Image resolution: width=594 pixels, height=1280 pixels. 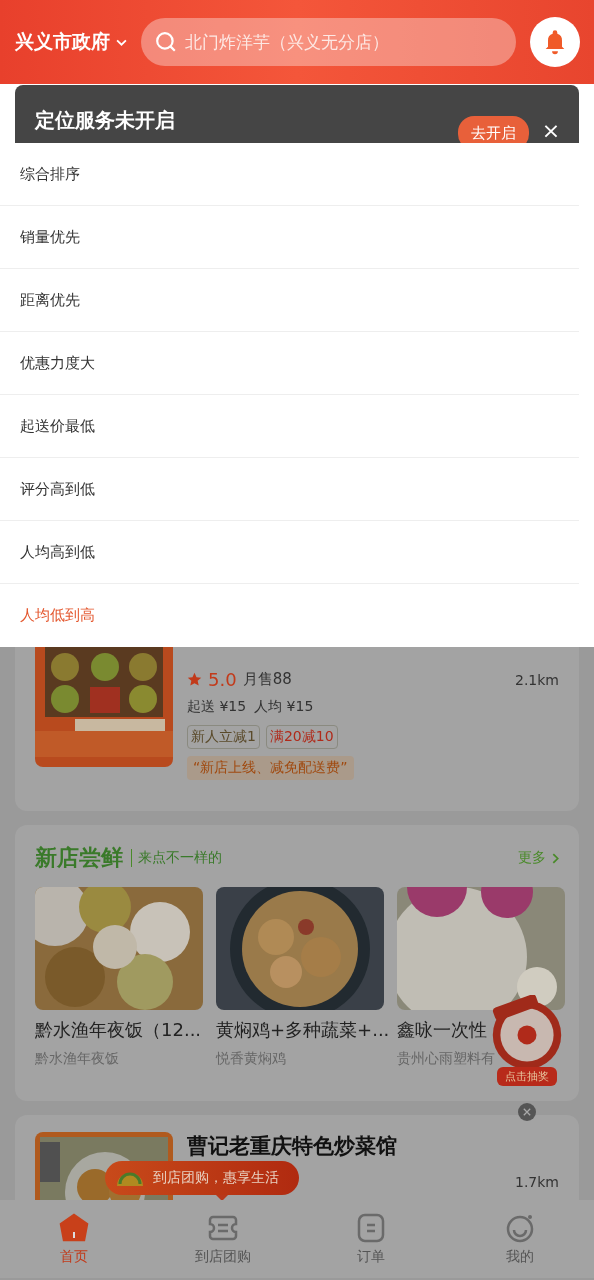 I want to click on distance-label: 1.7km, so click(x=537, y=1182).